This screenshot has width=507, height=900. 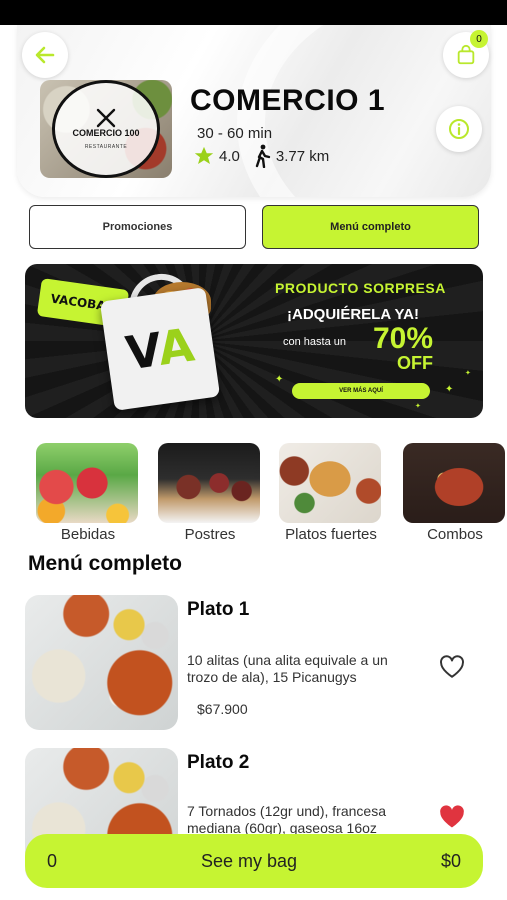 I want to click on section-title: Menú completo, so click(x=105, y=563).